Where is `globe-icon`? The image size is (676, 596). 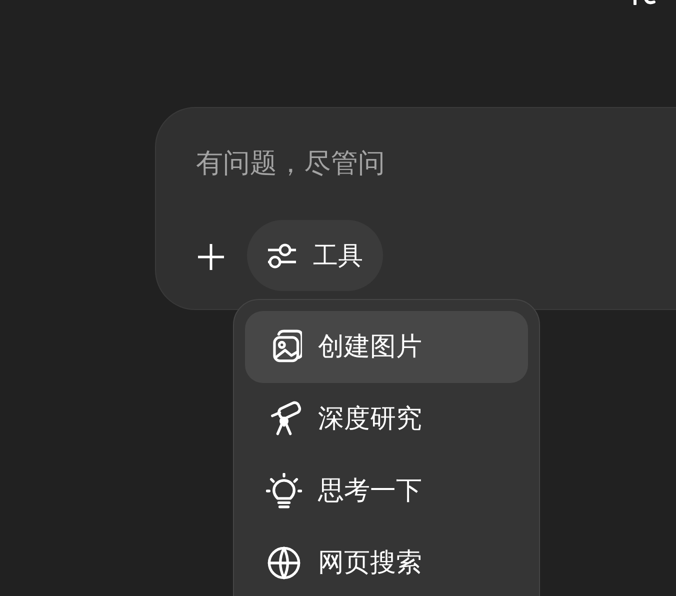 globe-icon is located at coordinates (284, 563).